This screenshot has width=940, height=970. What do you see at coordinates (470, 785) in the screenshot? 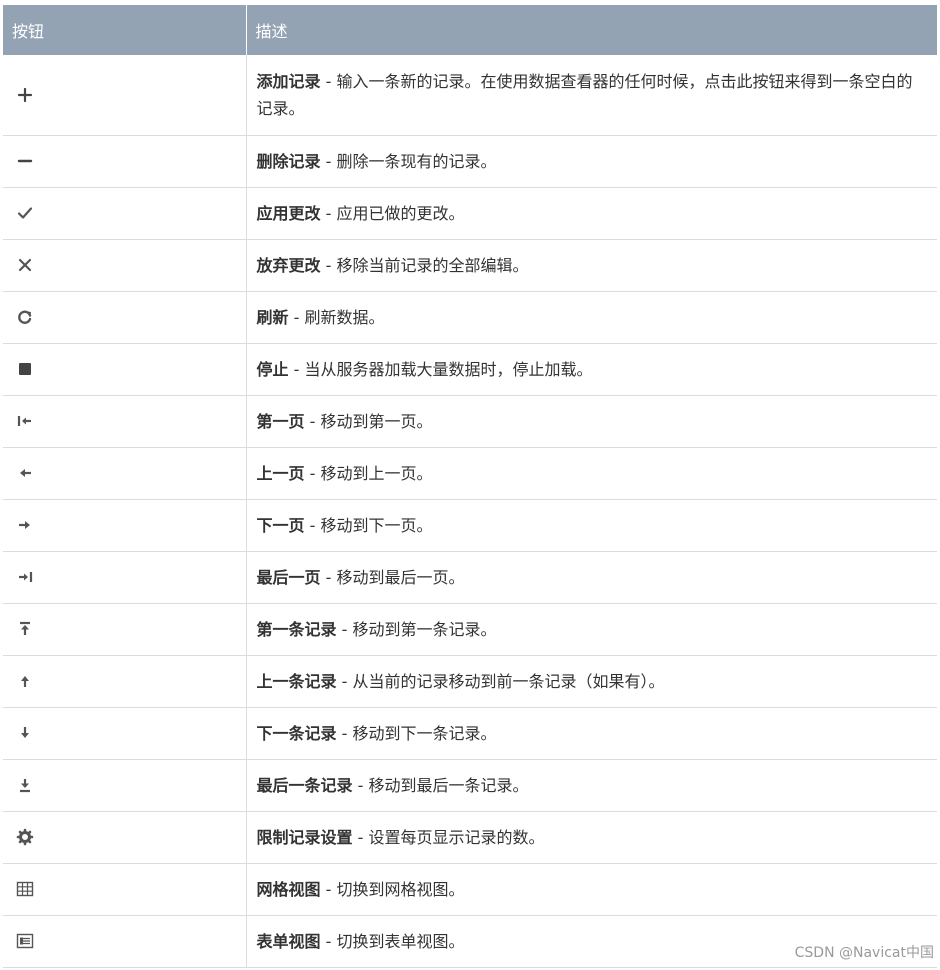
I see `table-row: 最后一条记录 - 移动到最后一条记录。` at bounding box center [470, 785].